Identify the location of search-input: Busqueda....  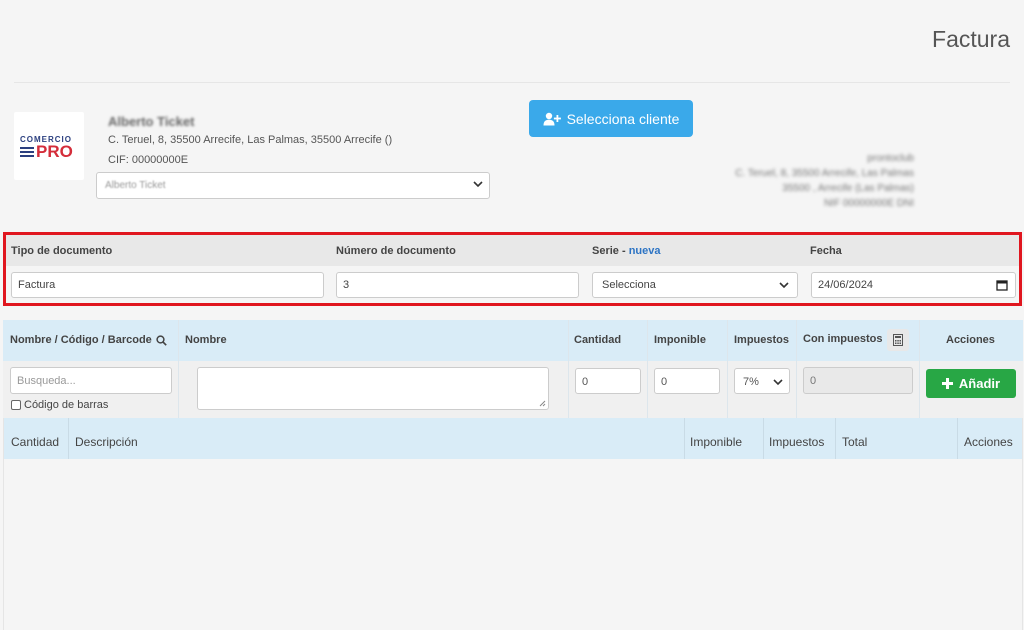
(91, 380).